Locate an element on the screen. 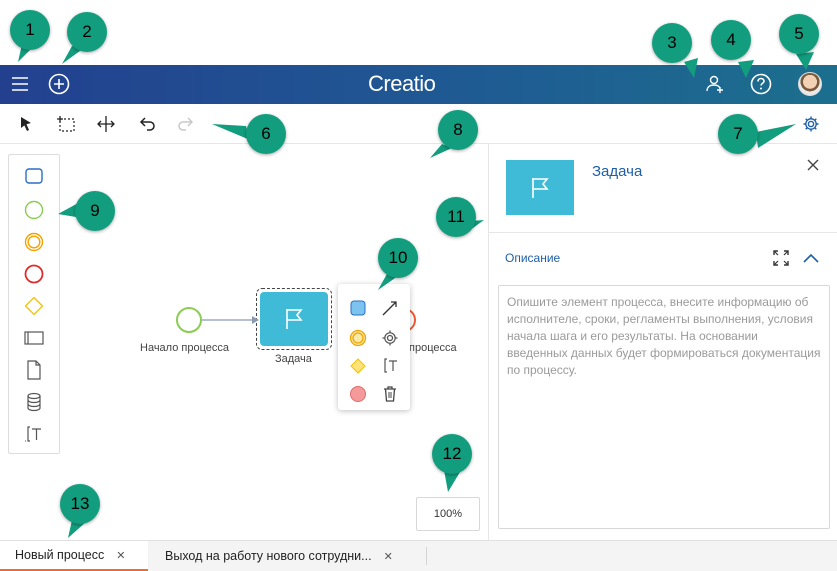  callout-marker: 3 is located at coordinates (672, 43).